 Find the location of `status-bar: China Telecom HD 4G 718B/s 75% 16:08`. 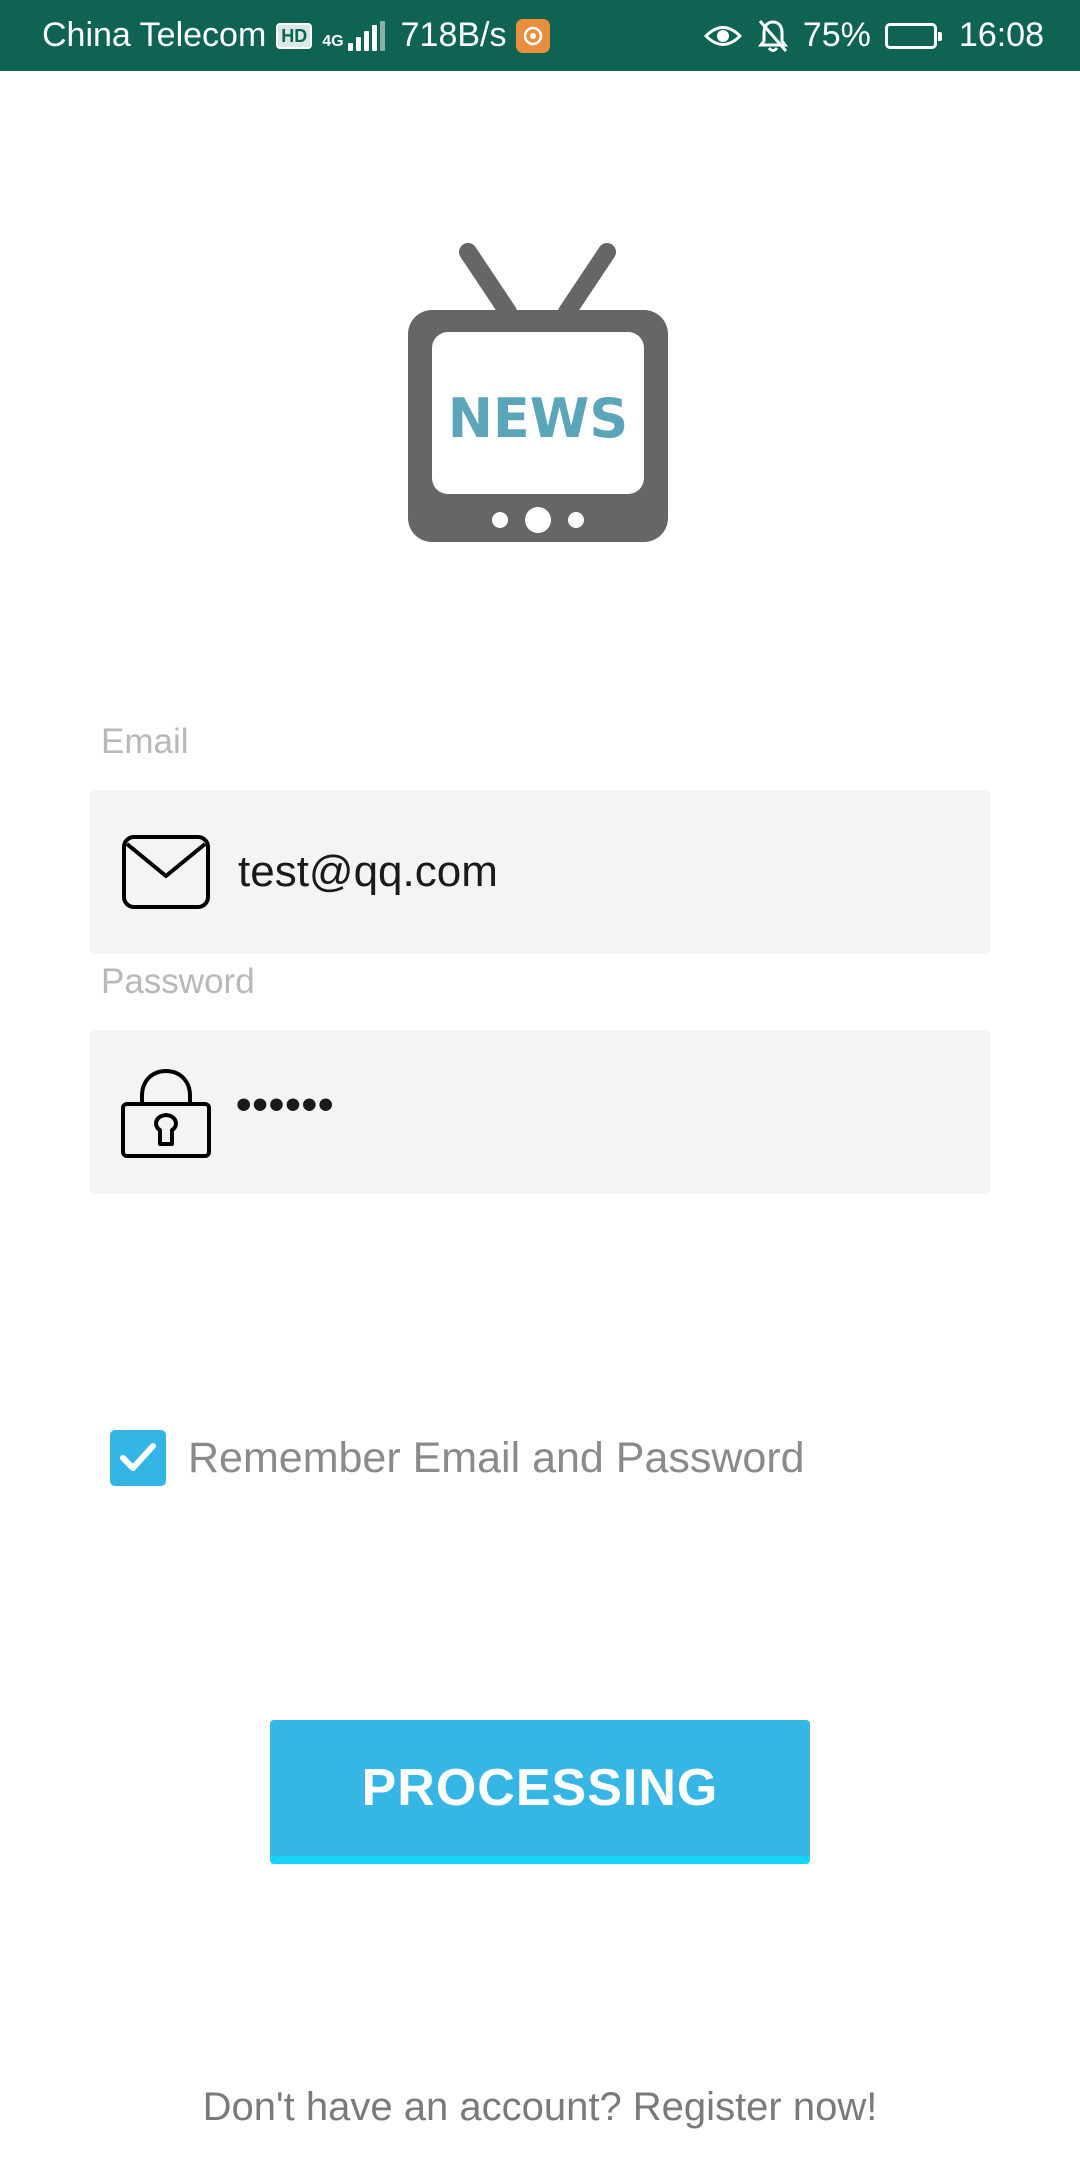

status-bar: China Telecom HD 4G 718B/s 75% 16:08 is located at coordinates (540, 35).